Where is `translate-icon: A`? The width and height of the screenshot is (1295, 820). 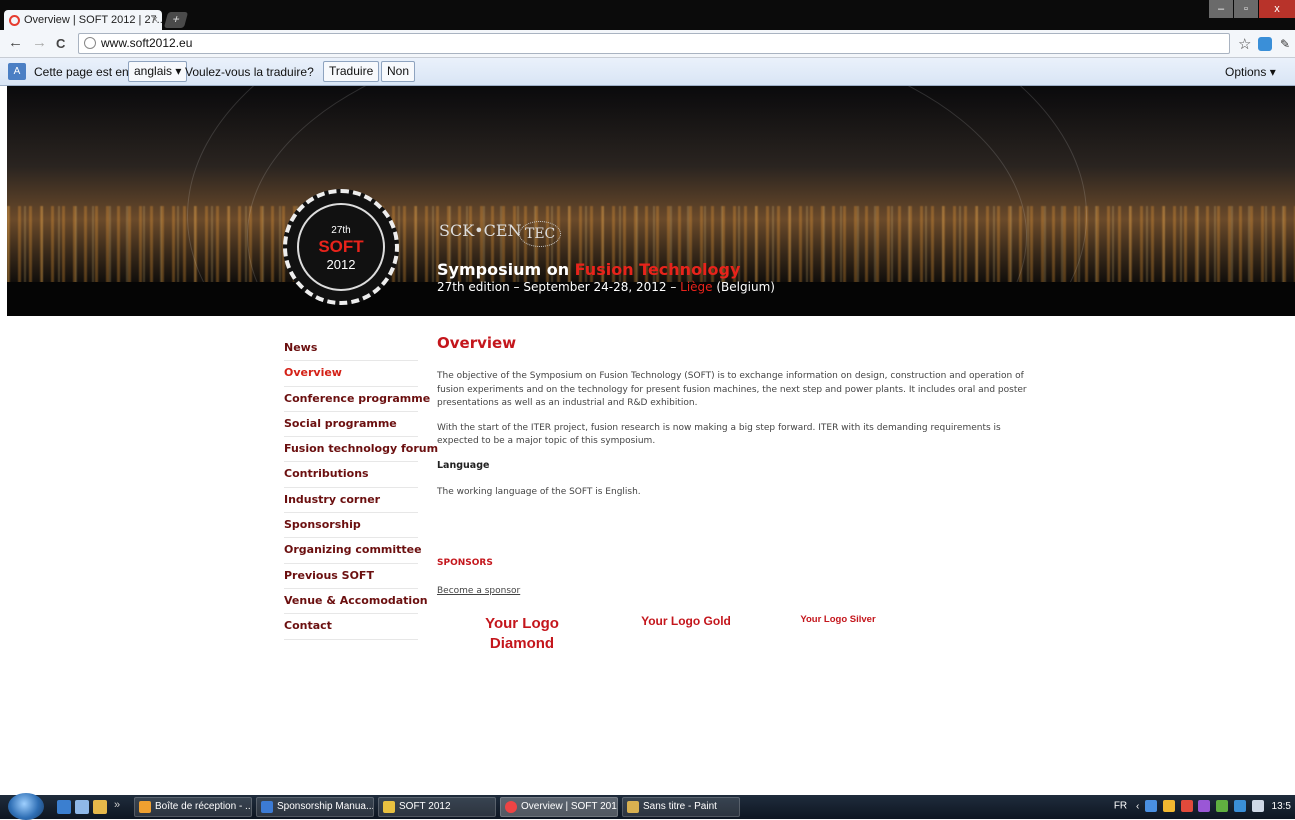
translate-icon: A is located at coordinates (17, 71).